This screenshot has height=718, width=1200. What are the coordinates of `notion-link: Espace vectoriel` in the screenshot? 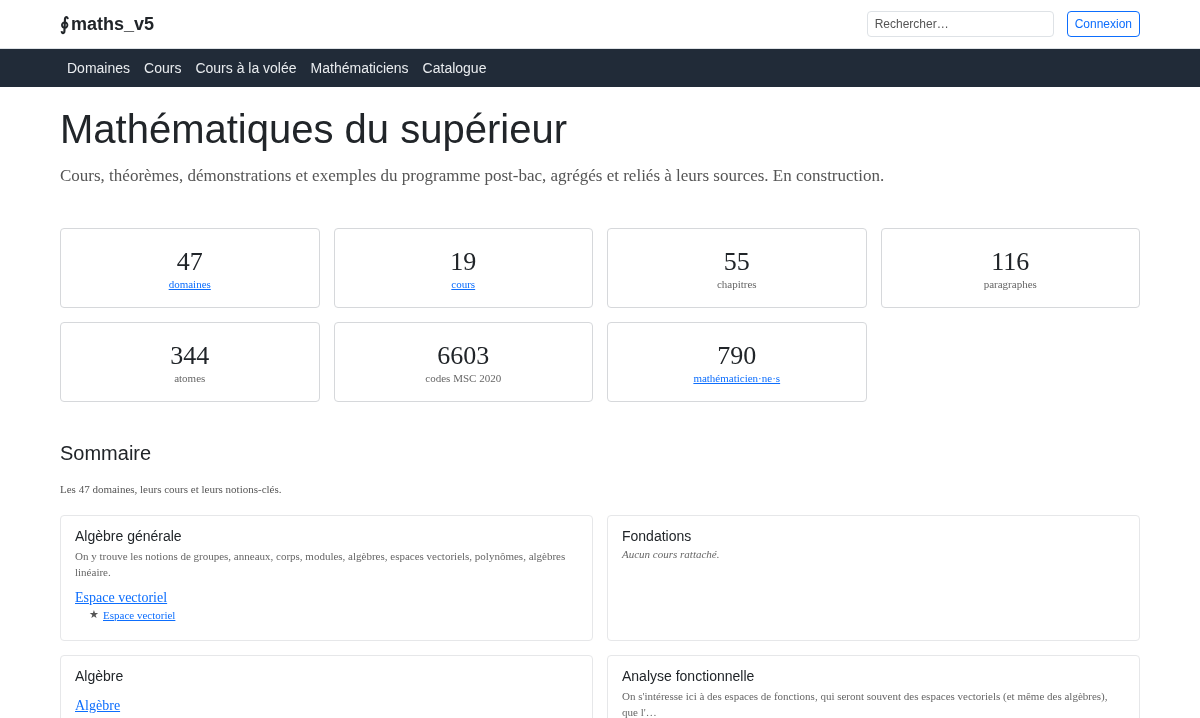 It's located at (139, 614).